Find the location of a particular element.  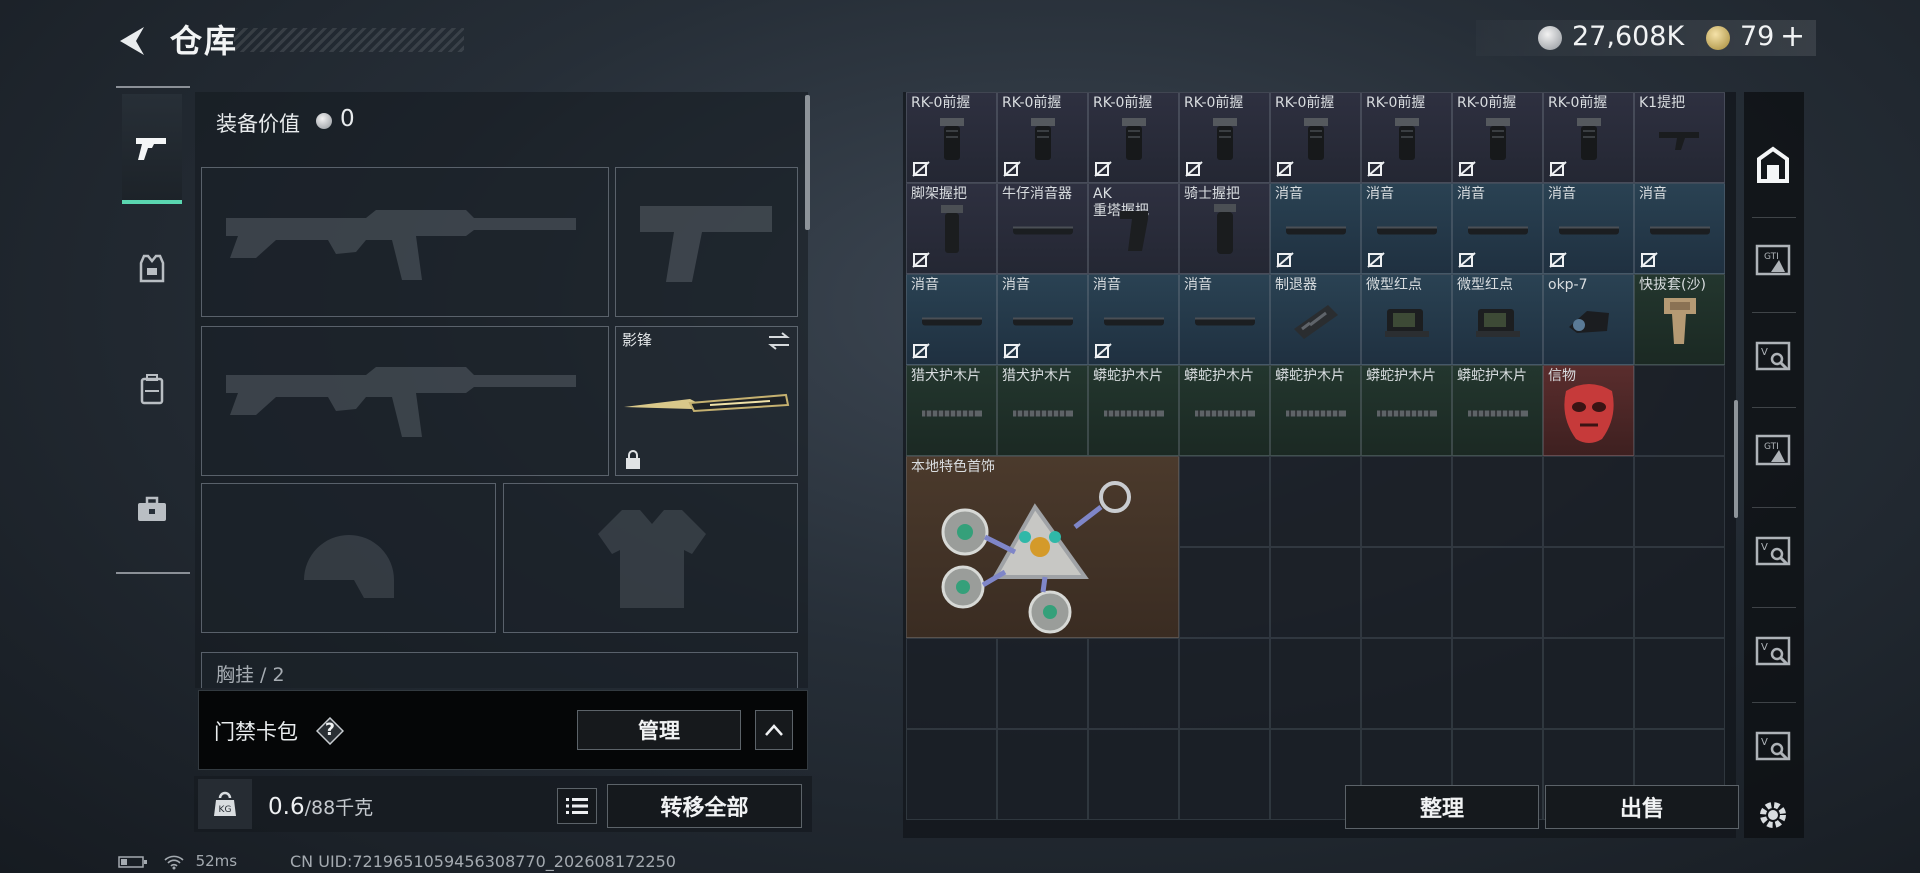

stash-item: 本地特色首饰 is located at coordinates (1042, 547).